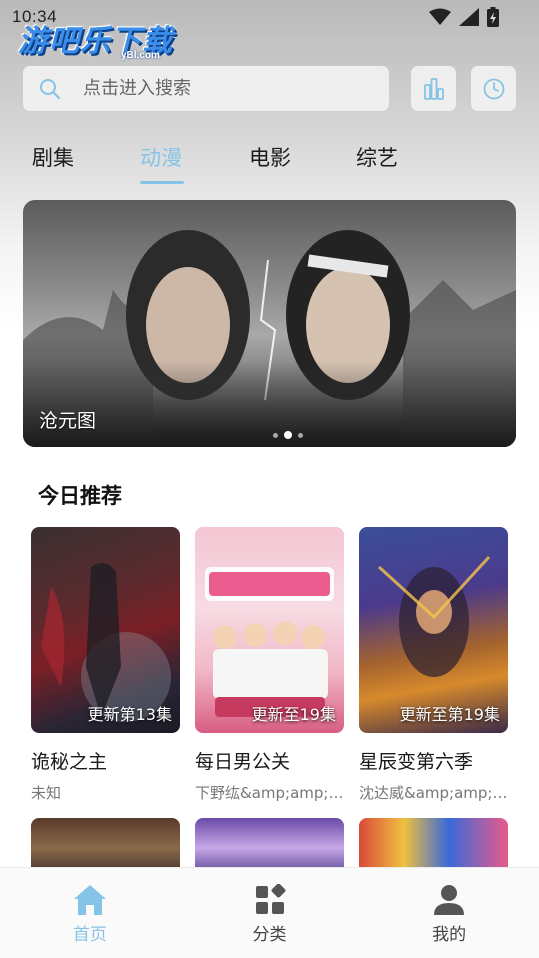 This screenshot has width=539, height=958. What do you see at coordinates (269, 935) in the screenshot?
I see `nav-category-label: 分类` at bounding box center [269, 935].